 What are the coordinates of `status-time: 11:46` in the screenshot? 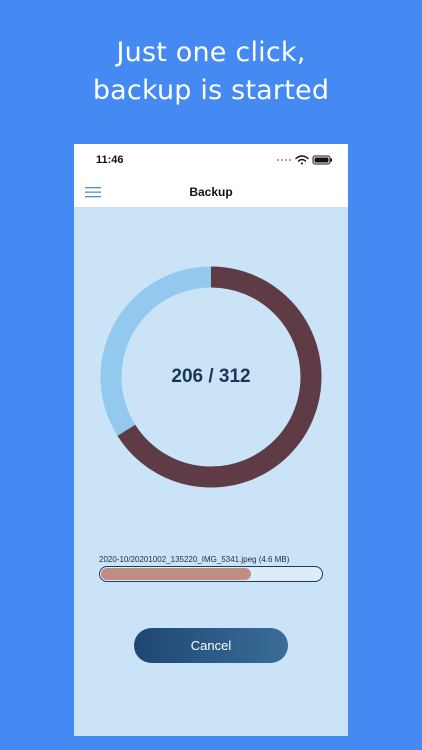 It's located at (110, 160).